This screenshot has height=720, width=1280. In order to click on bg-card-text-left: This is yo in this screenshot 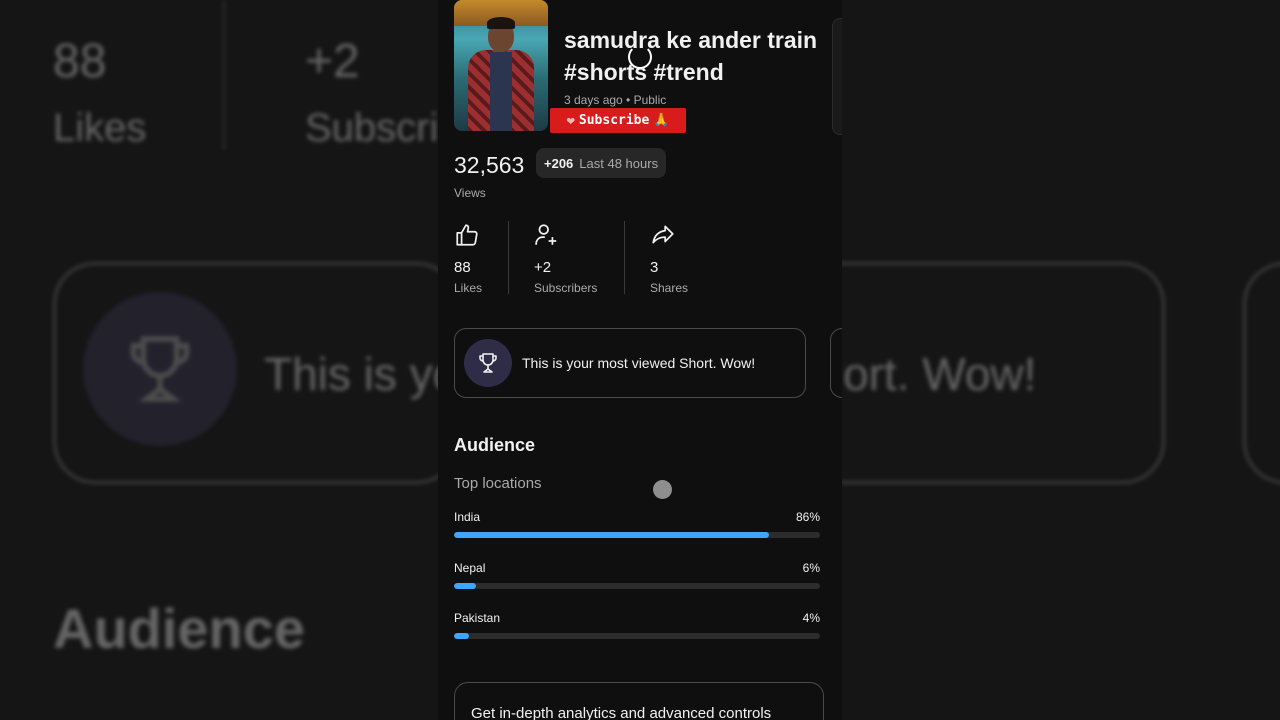, I will do `click(361, 374)`.